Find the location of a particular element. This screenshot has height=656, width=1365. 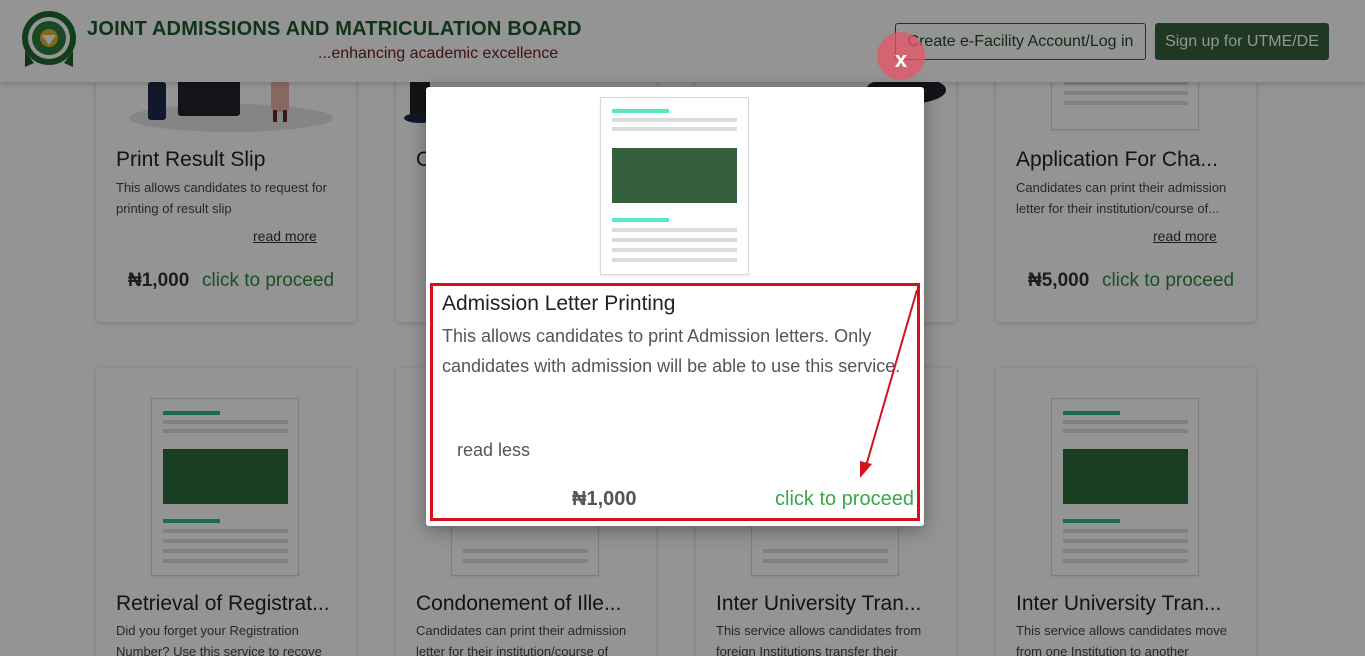

modal-title: Admission Letter Printing is located at coordinates (559, 303).